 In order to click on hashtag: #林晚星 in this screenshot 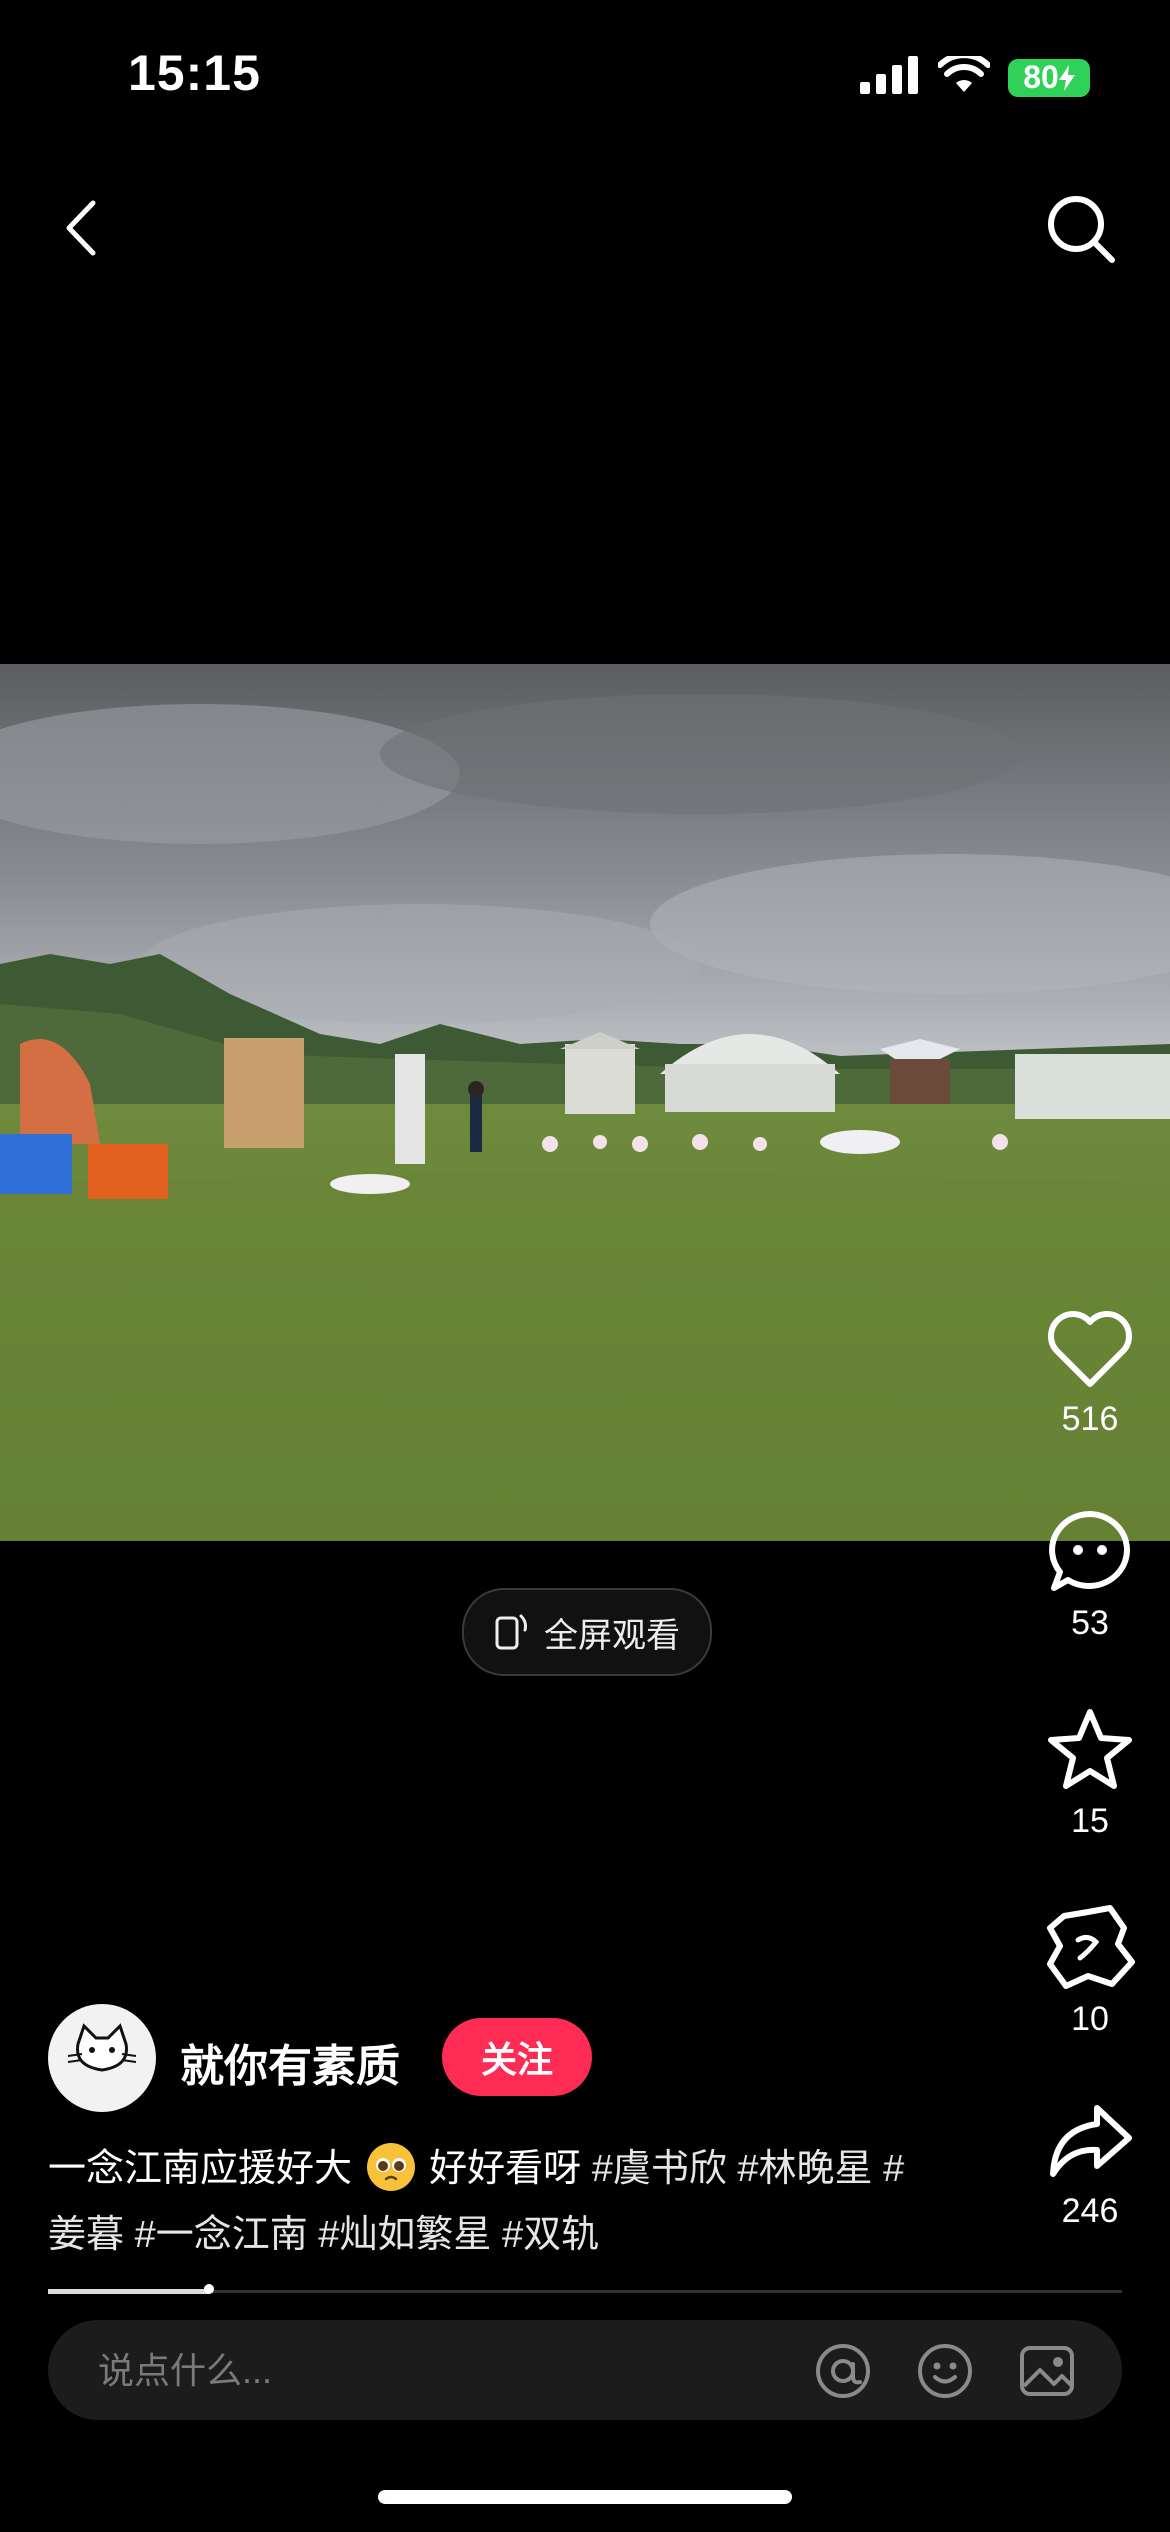, I will do `click(804, 2169)`.